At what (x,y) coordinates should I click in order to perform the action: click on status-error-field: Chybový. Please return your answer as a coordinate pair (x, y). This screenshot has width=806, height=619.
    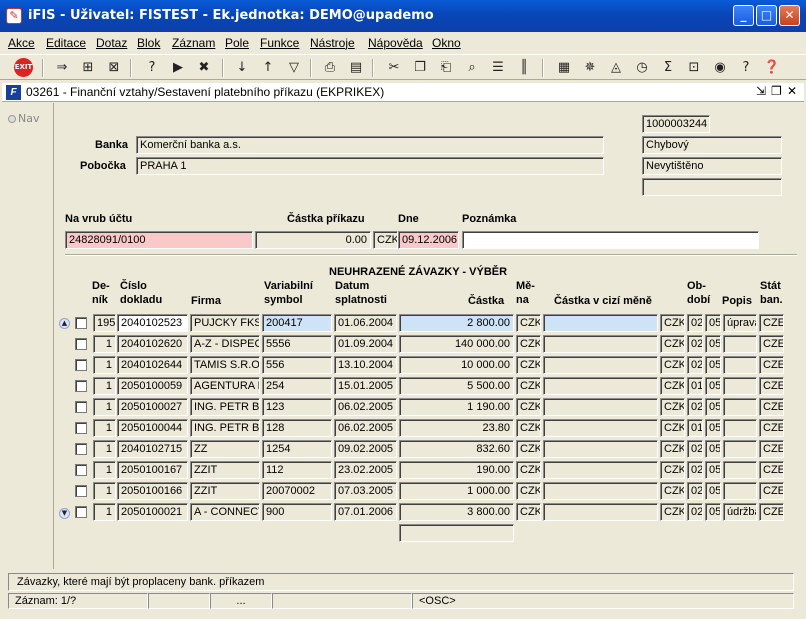
    Looking at the image, I should click on (712, 145).